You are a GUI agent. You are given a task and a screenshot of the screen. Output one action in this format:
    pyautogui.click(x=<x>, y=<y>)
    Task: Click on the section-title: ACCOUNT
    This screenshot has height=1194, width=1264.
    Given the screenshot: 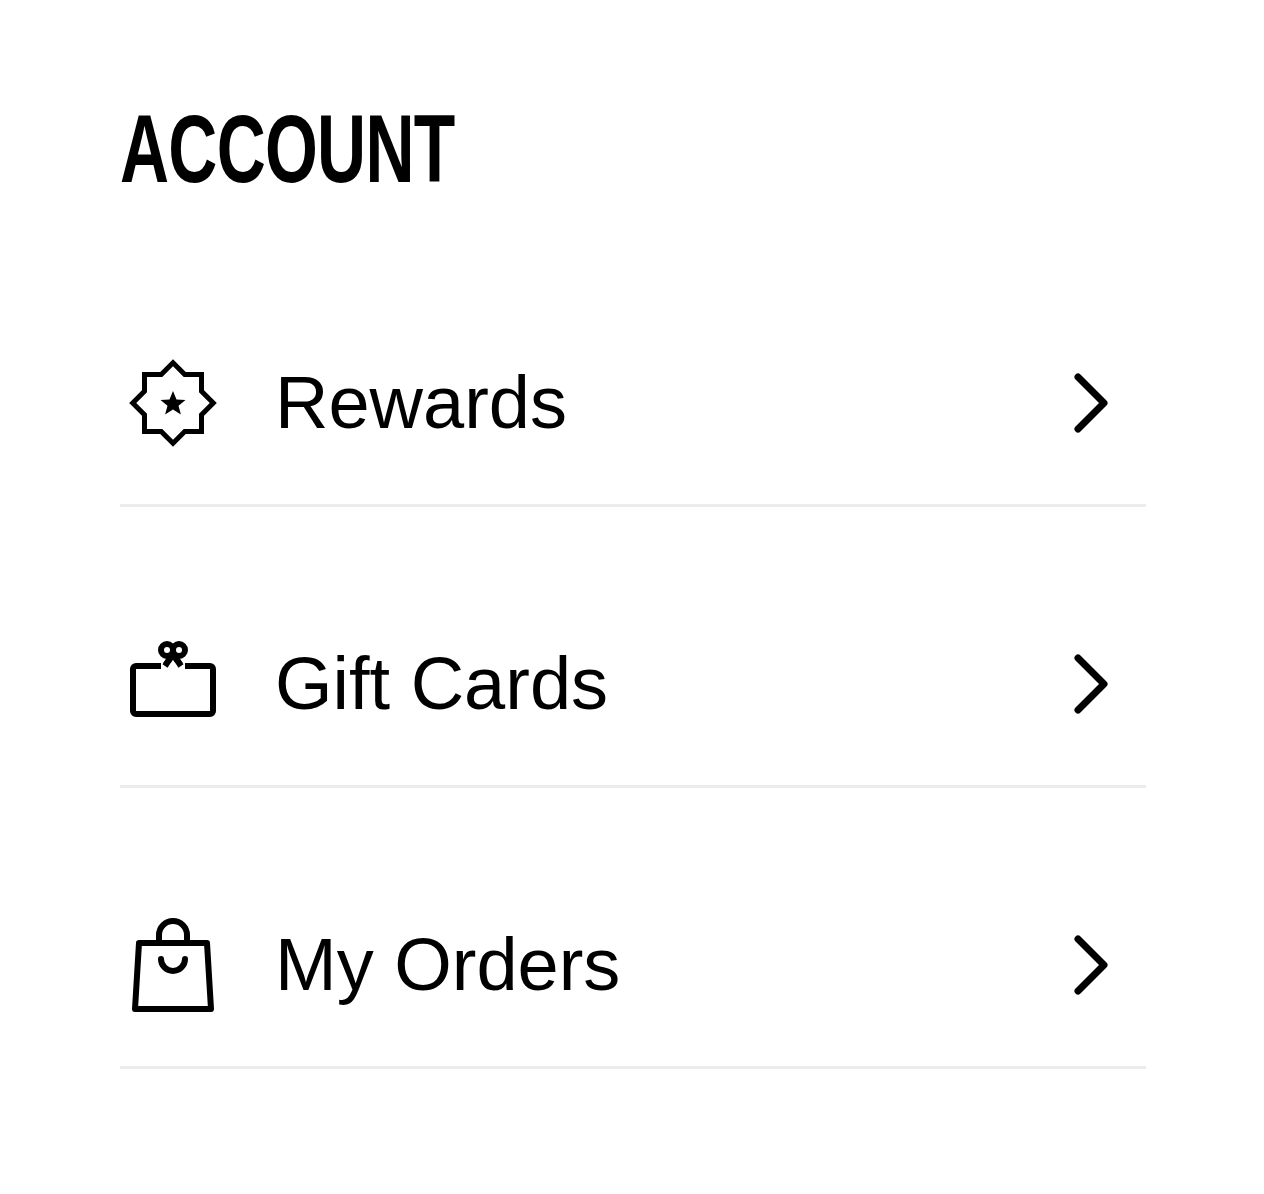 What is the action you would take?
    pyautogui.click(x=287, y=148)
    